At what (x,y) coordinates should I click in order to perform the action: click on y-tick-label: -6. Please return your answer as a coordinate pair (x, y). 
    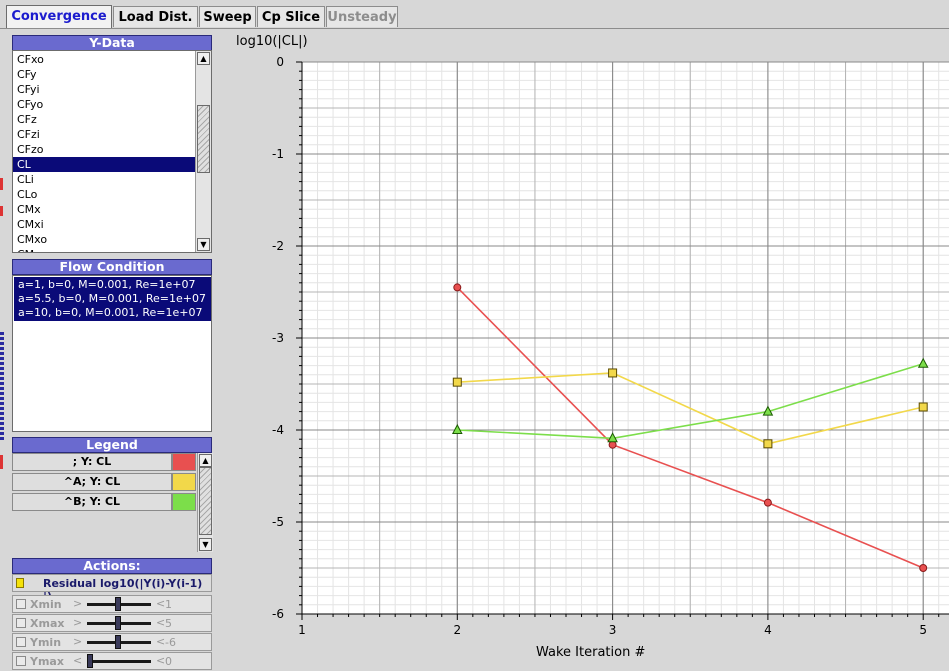
    Looking at the image, I should click on (278, 614).